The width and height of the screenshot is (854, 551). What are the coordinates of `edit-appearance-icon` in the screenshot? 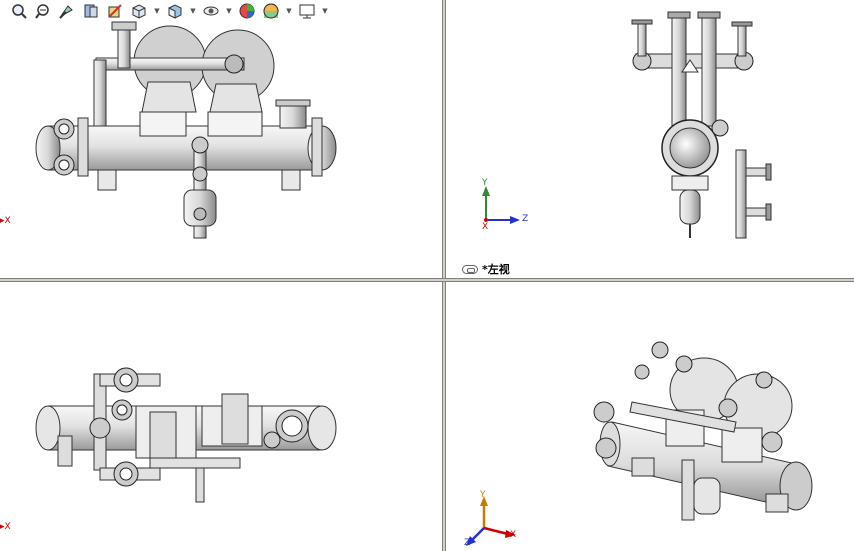 It's located at (247, 11).